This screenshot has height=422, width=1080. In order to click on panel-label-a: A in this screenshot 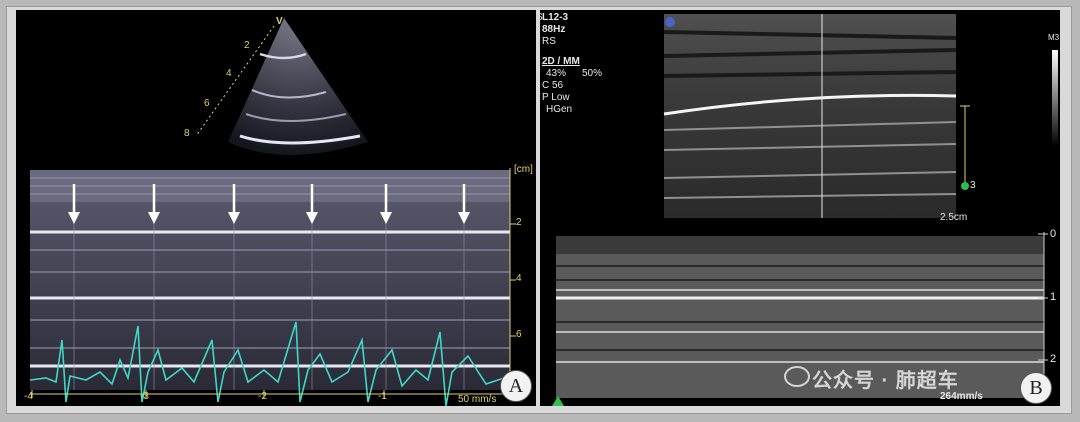, I will do `click(516, 386)`.